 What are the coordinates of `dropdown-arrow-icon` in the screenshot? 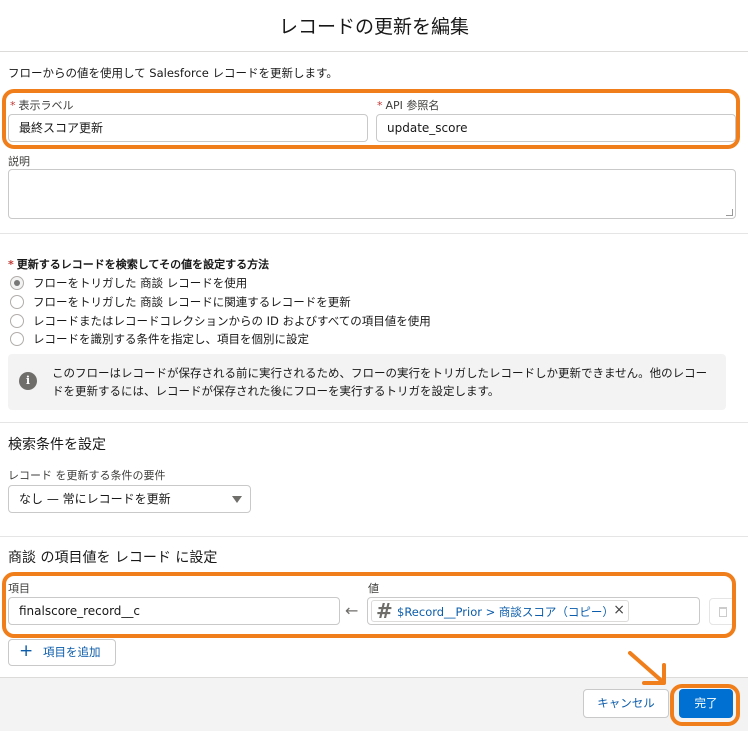 It's located at (237, 499).